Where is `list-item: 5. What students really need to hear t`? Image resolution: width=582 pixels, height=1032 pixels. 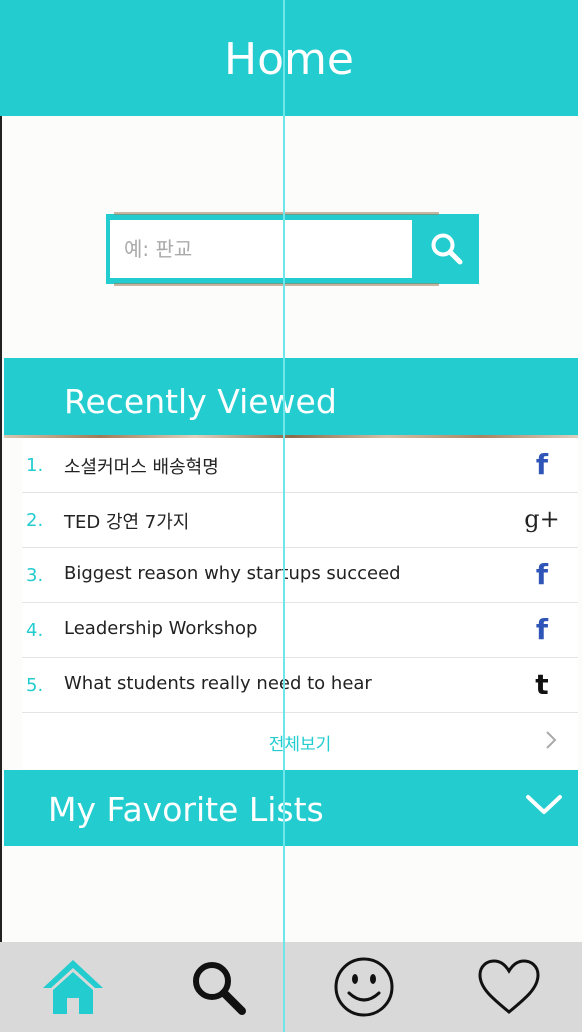 list-item: 5. What students really need to hear t is located at coordinates (300, 685).